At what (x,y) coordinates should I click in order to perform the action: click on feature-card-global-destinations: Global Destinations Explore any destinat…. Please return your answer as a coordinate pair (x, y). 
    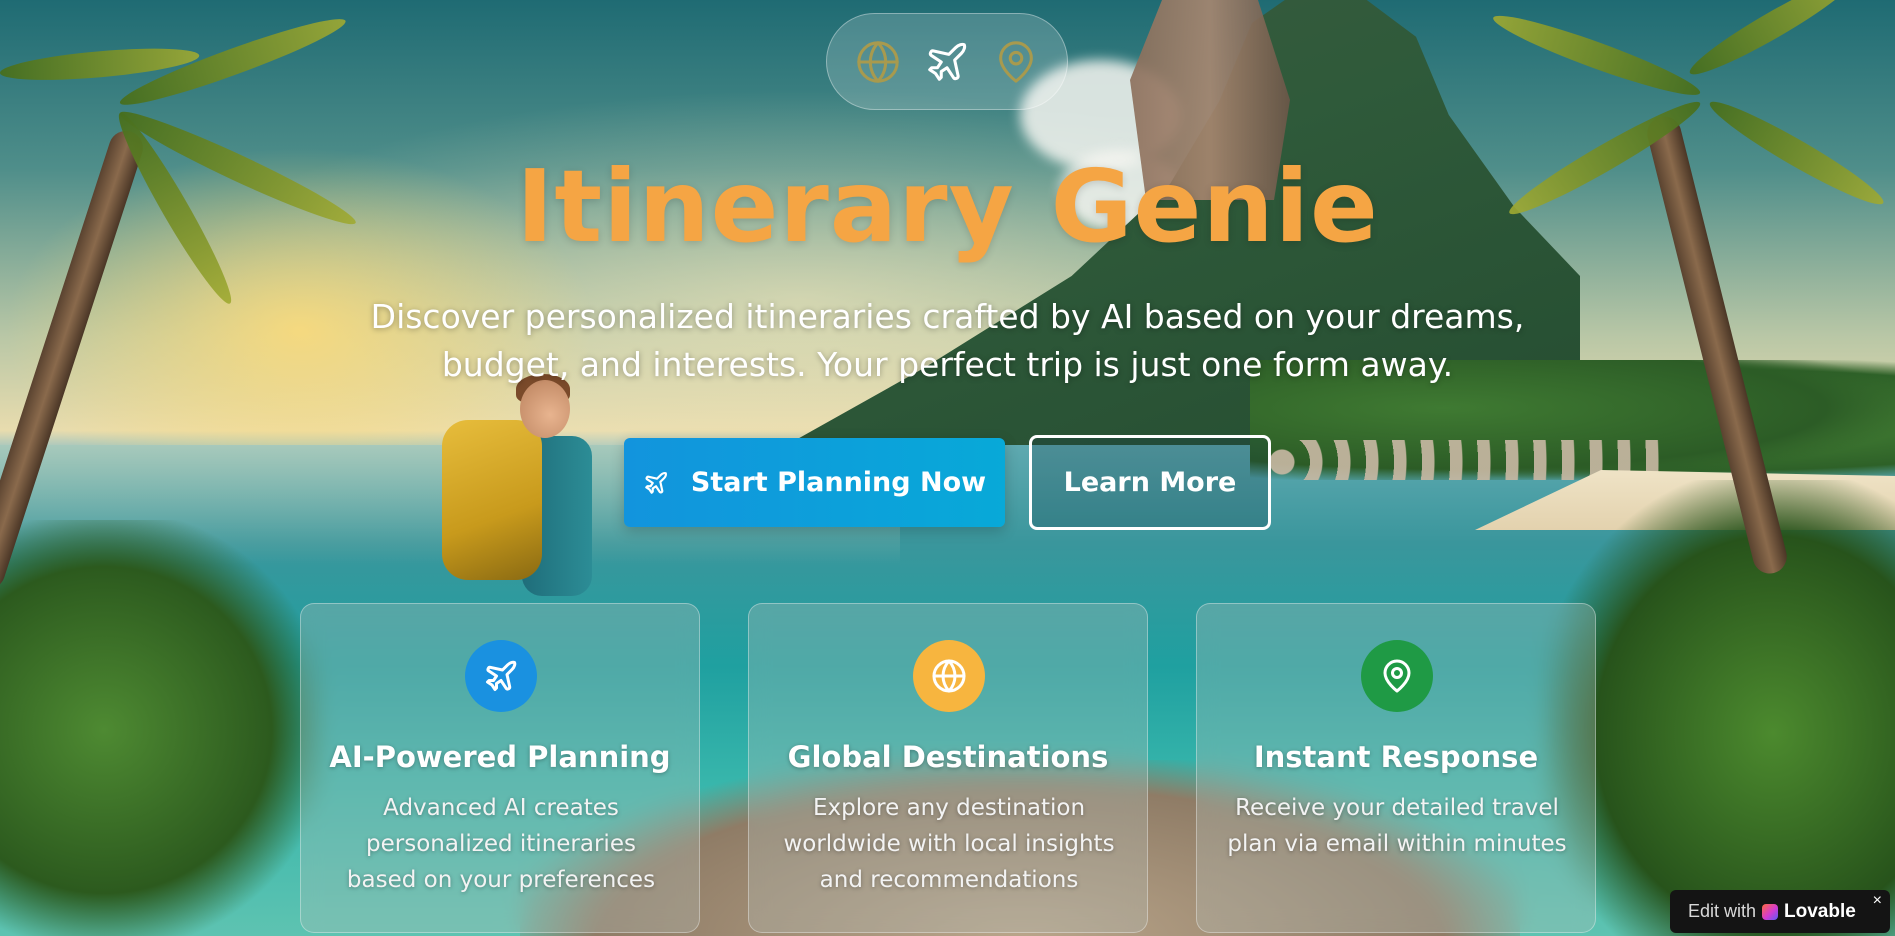
    Looking at the image, I should click on (948, 768).